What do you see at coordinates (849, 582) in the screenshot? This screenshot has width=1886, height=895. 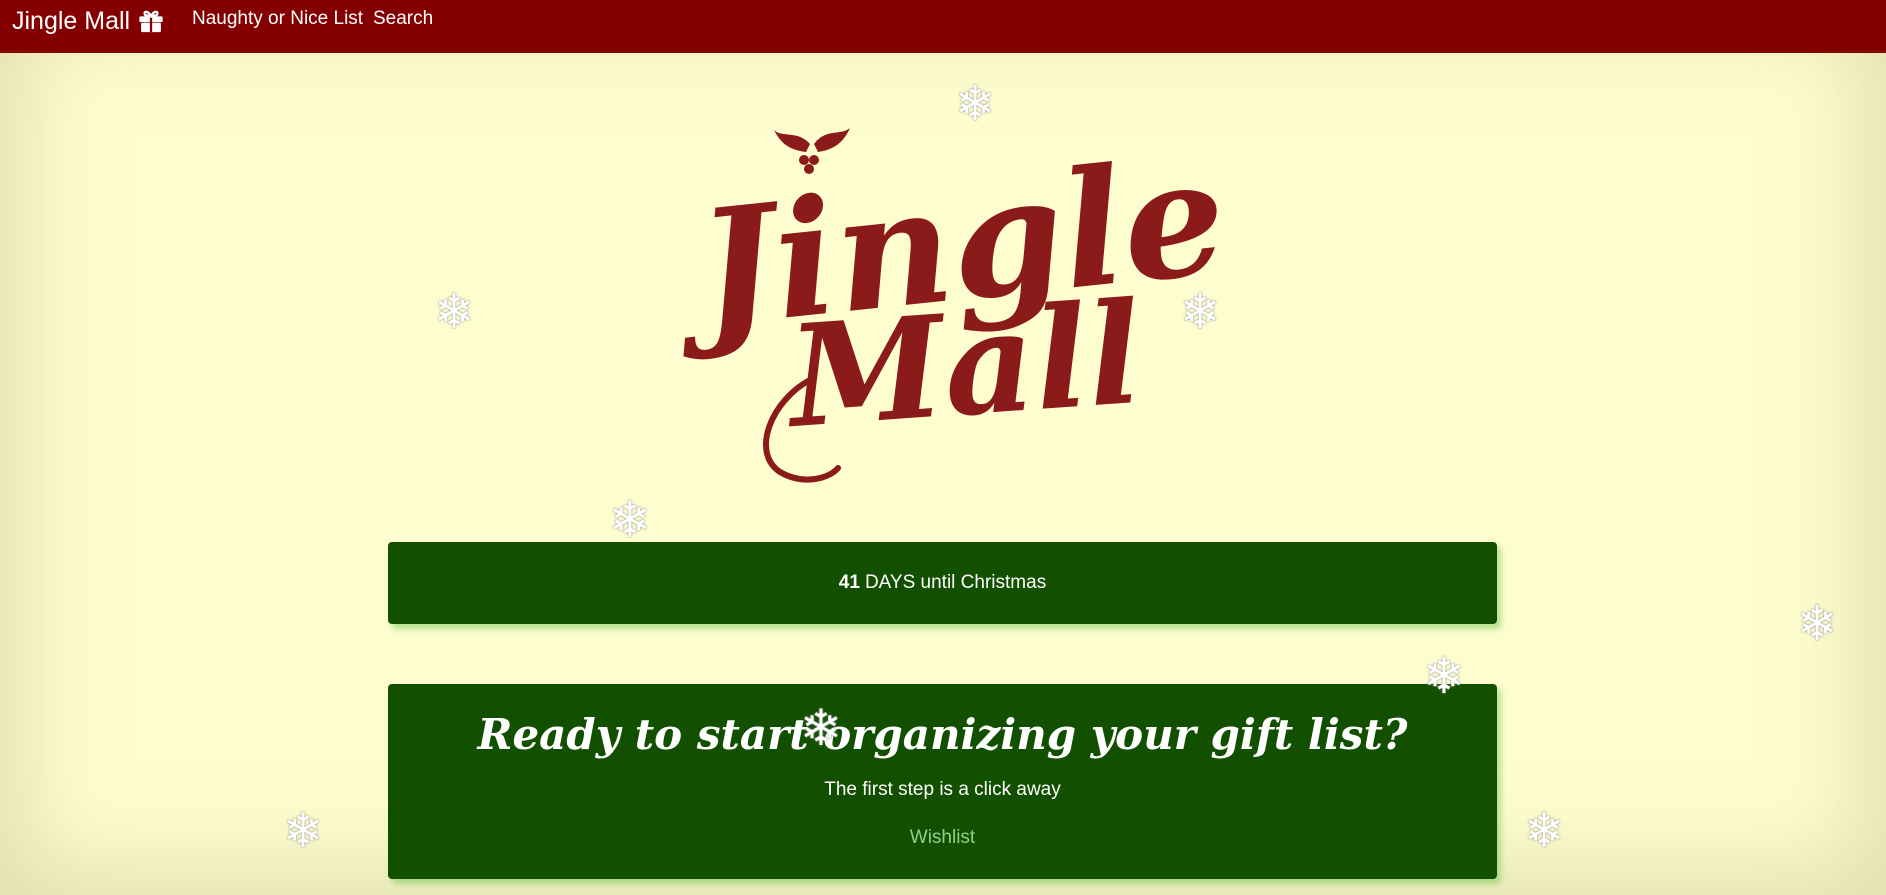 I see `countdown-number: 41` at bounding box center [849, 582].